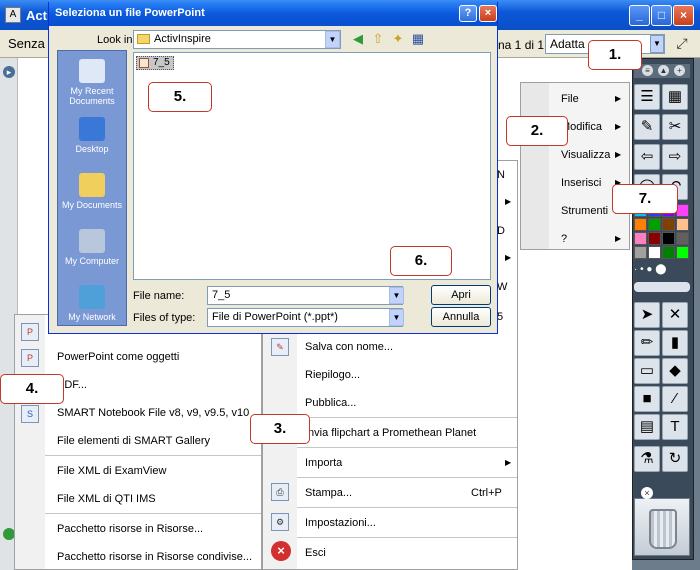  Describe the element at coordinates (639, 15) in the screenshot. I see `minimize-button: _` at that location.